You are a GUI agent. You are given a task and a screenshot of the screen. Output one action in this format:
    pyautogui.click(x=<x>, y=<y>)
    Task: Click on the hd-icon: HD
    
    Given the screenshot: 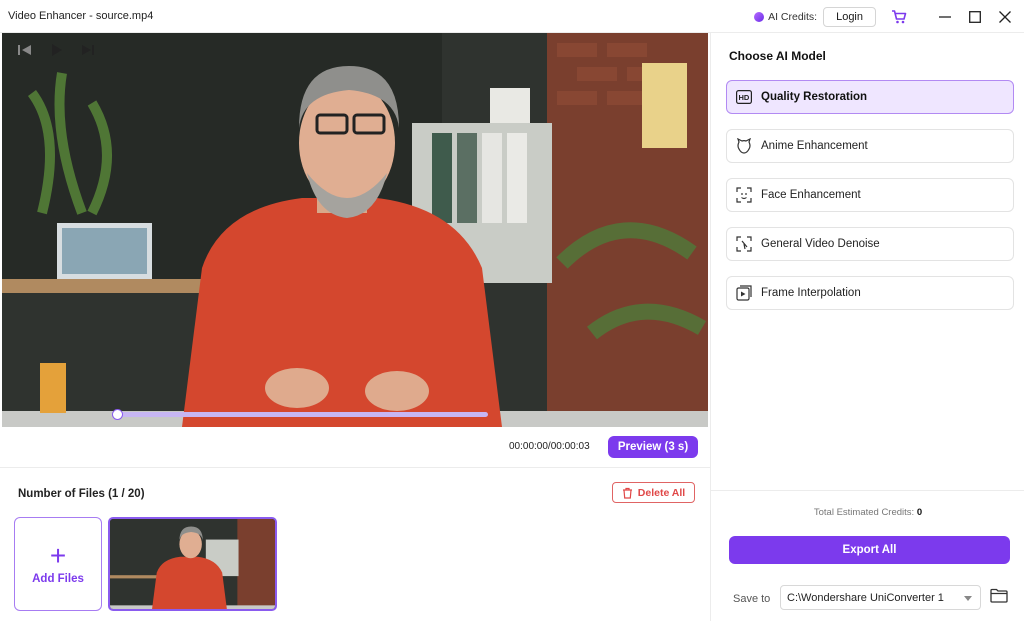 What is the action you would take?
    pyautogui.click(x=744, y=97)
    